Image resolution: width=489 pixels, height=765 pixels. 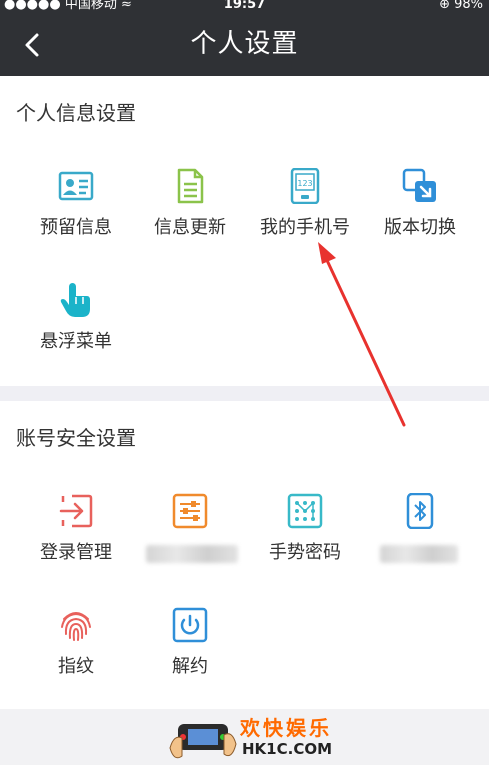 I want to click on phone-number-icon: 123, so click(x=305, y=186).